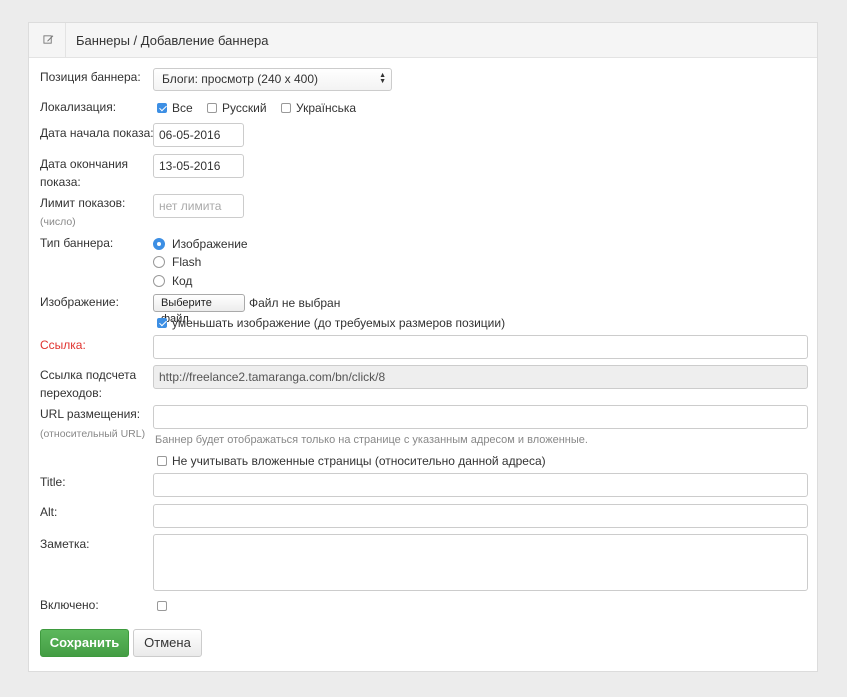 The width and height of the screenshot is (847, 697). I want to click on limit-input: нет лимита, so click(198, 206).